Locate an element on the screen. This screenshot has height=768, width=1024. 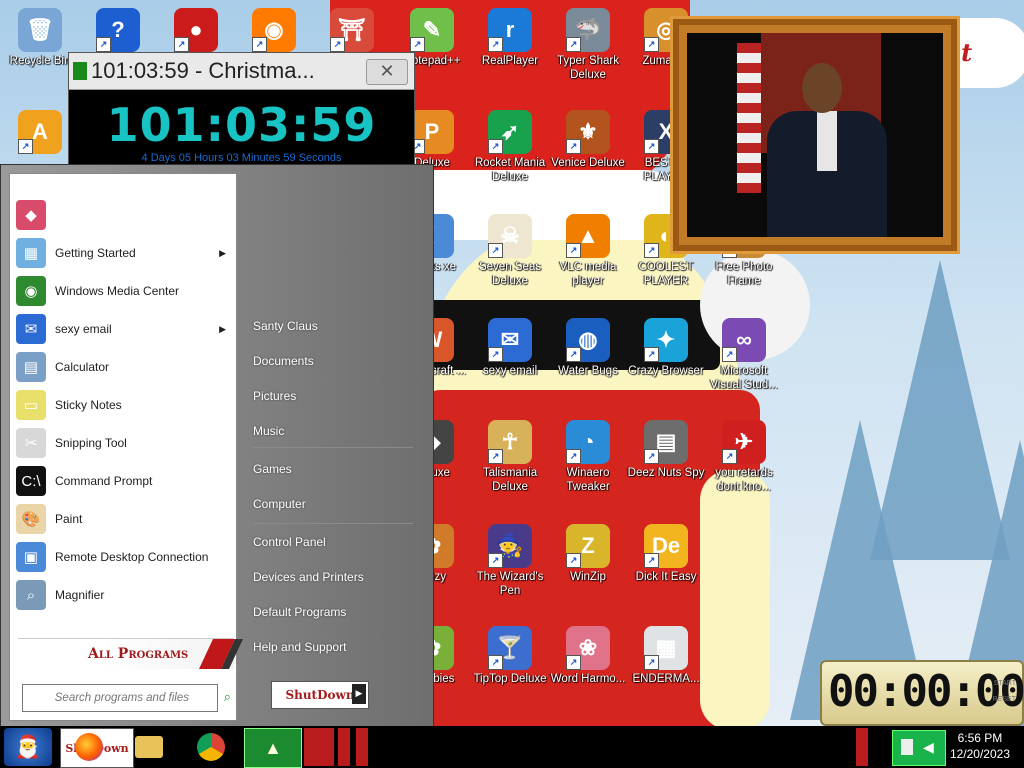
tree-icon: ▲ is located at coordinates (273, 747).